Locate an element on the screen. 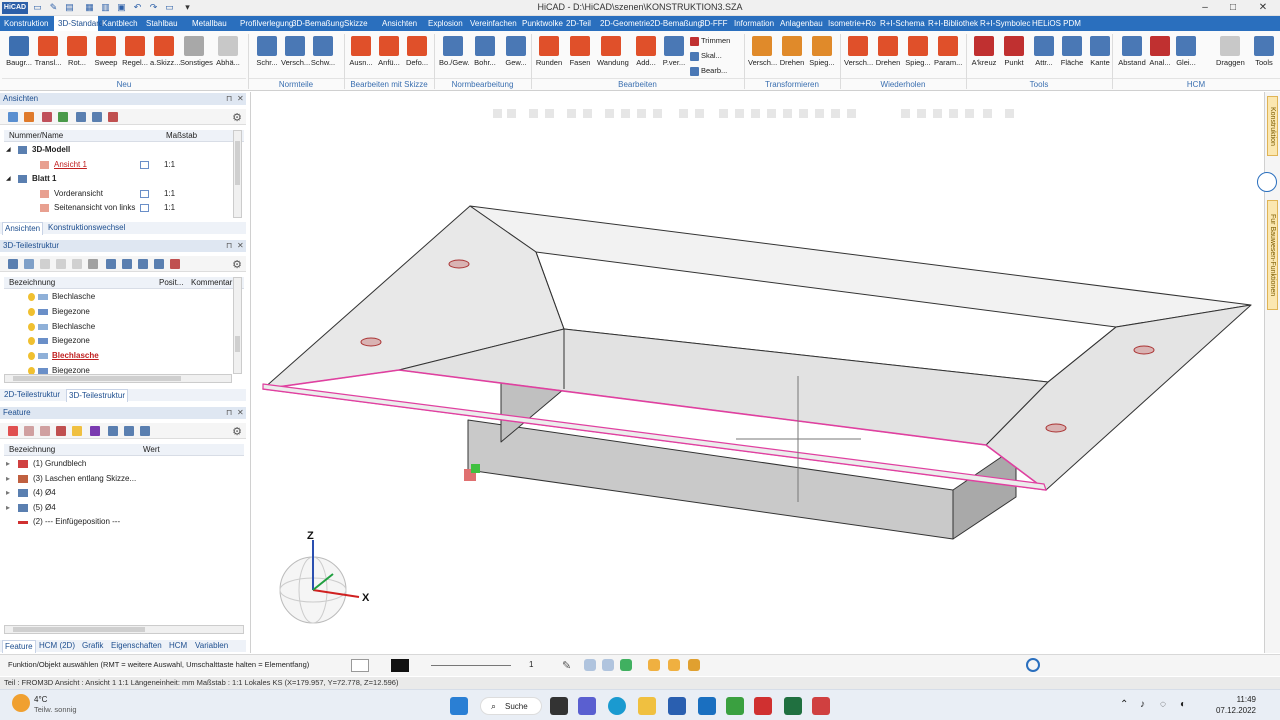 The width and height of the screenshot is (1280, 720). view-props-icon is located at coordinates (144, 193).